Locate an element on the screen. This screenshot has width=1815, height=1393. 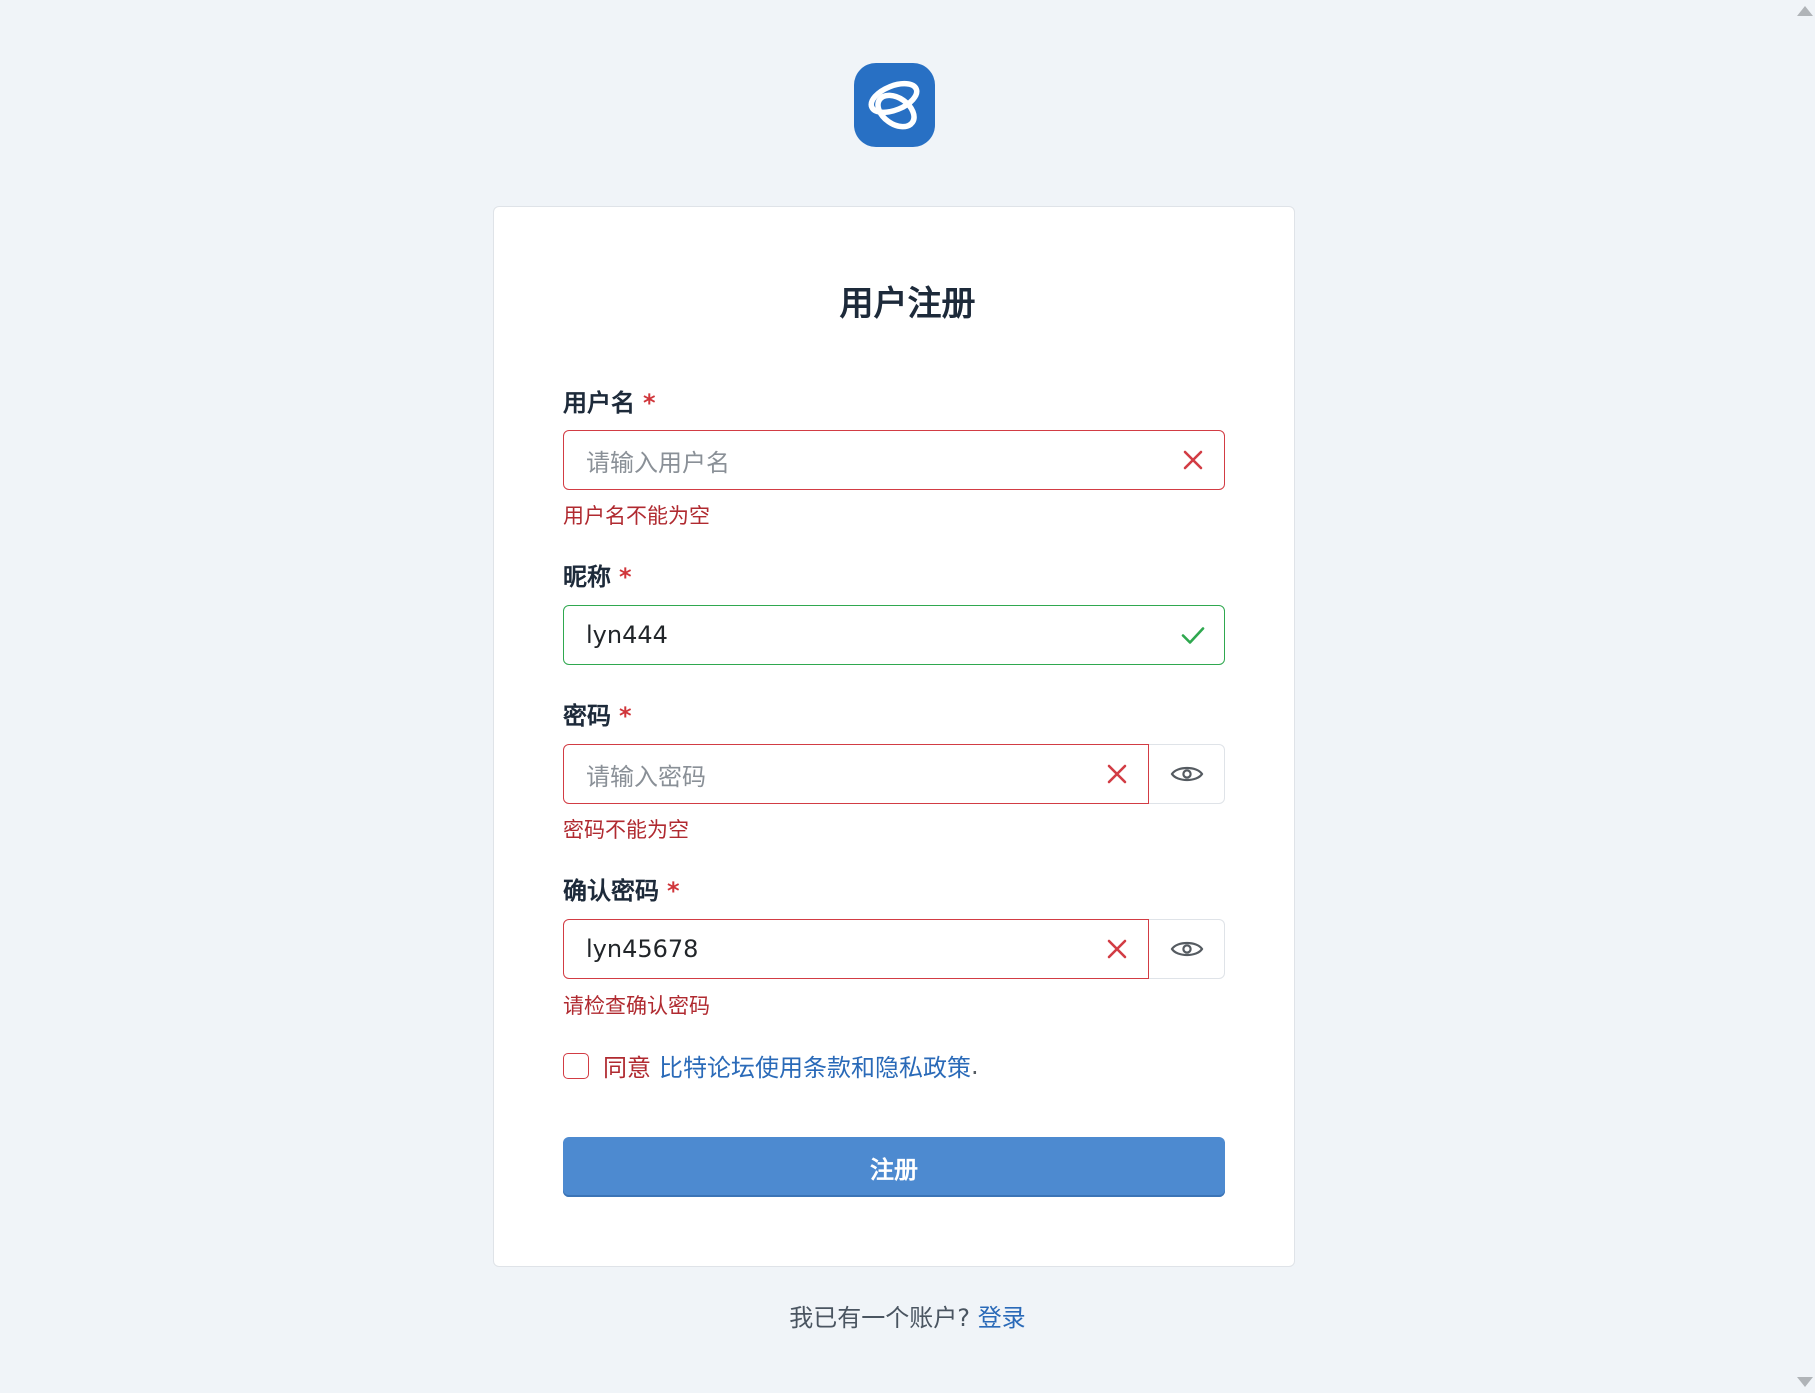
terms-agree-label: 同意 is located at coordinates (627, 1065).